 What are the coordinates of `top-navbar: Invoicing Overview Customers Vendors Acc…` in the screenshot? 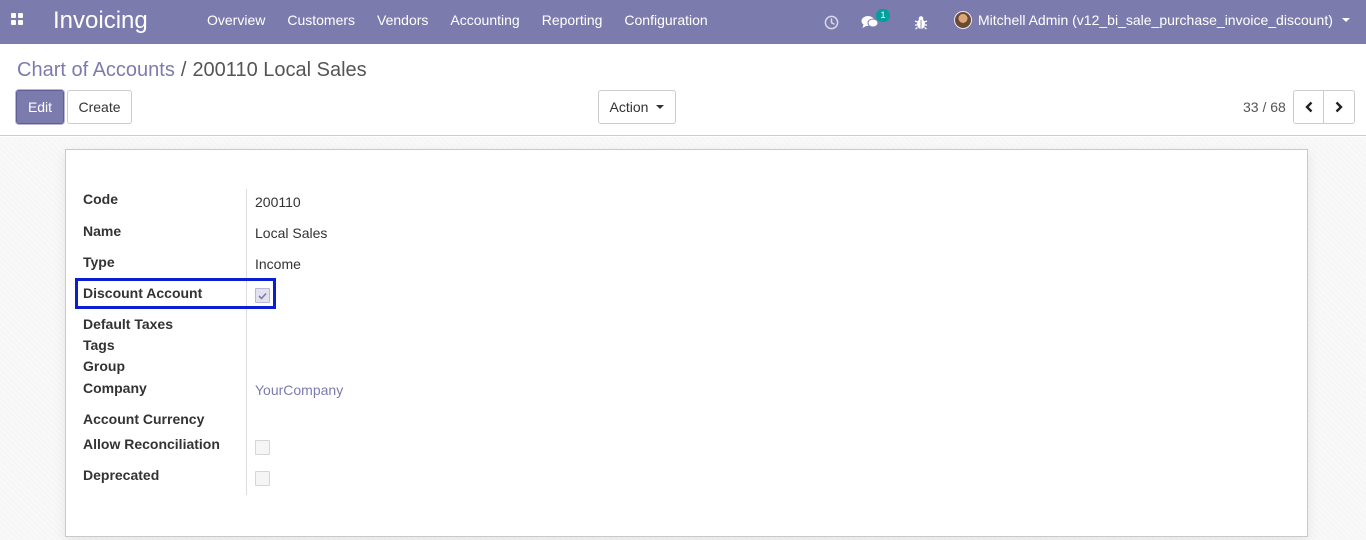 It's located at (683, 22).